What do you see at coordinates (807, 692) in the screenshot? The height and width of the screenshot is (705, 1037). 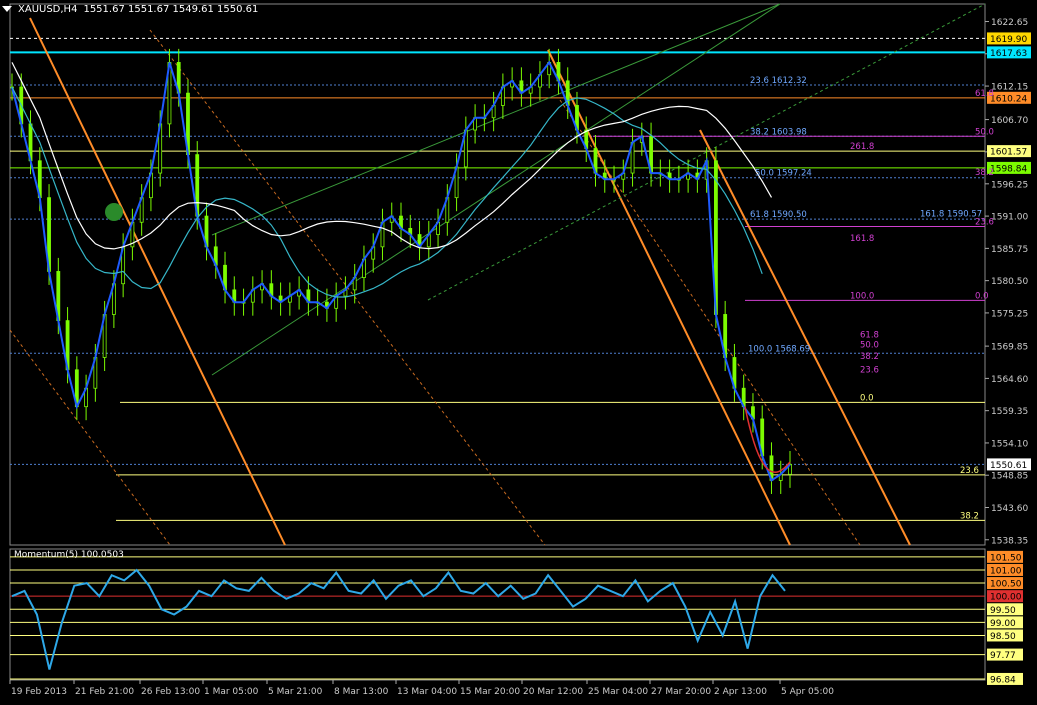 I see `x-axis-tick-label: 5 Apr 05:00` at bounding box center [807, 692].